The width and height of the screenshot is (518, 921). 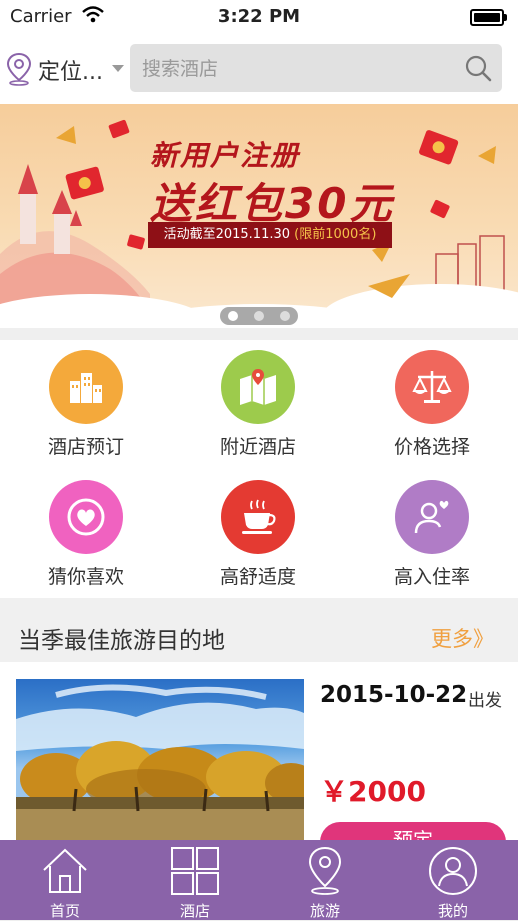 I want to click on grid-item-label: 酒店预订, so click(x=85, y=447).